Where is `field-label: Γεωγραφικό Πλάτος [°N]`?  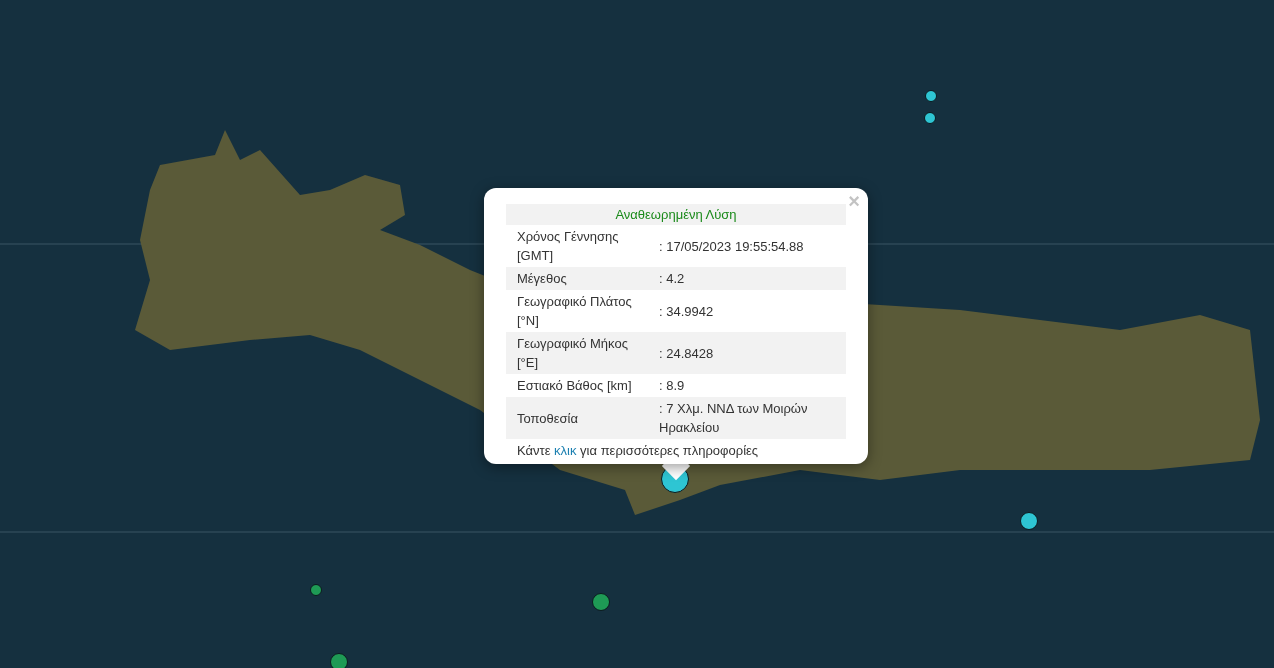 field-label: Γεωγραφικό Πλάτος [°N] is located at coordinates (574, 311).